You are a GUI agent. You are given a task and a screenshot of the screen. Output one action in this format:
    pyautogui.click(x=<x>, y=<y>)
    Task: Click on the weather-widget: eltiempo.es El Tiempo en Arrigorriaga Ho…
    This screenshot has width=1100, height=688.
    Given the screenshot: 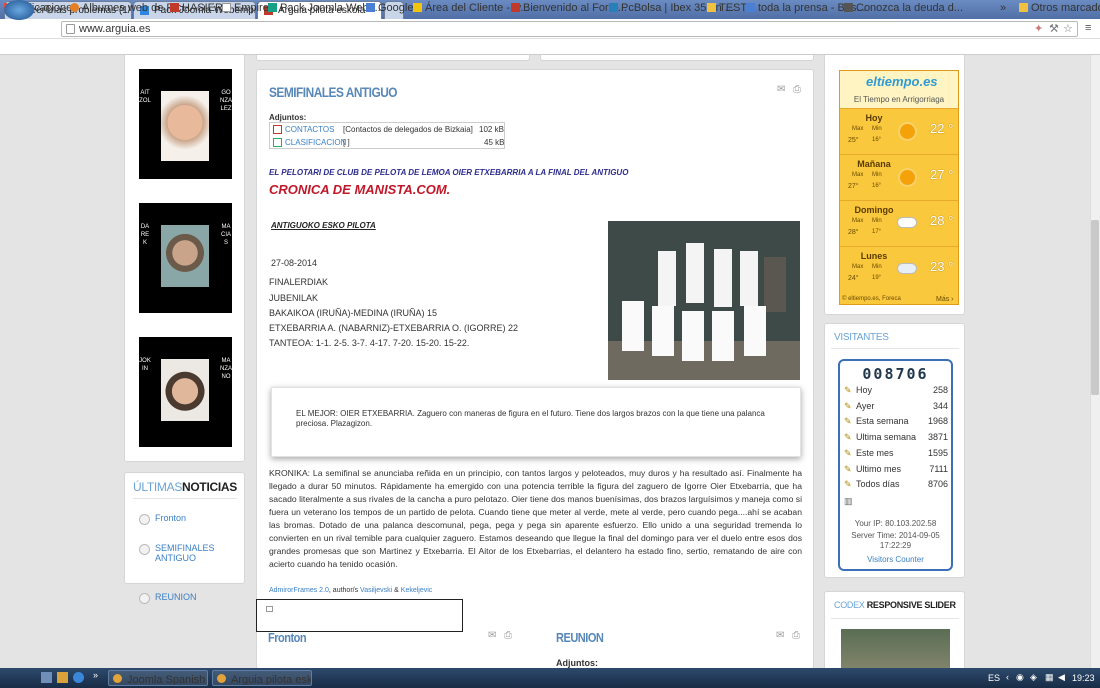 What is the action you would take?
    pyautogui.click(x=899, y=187)
    